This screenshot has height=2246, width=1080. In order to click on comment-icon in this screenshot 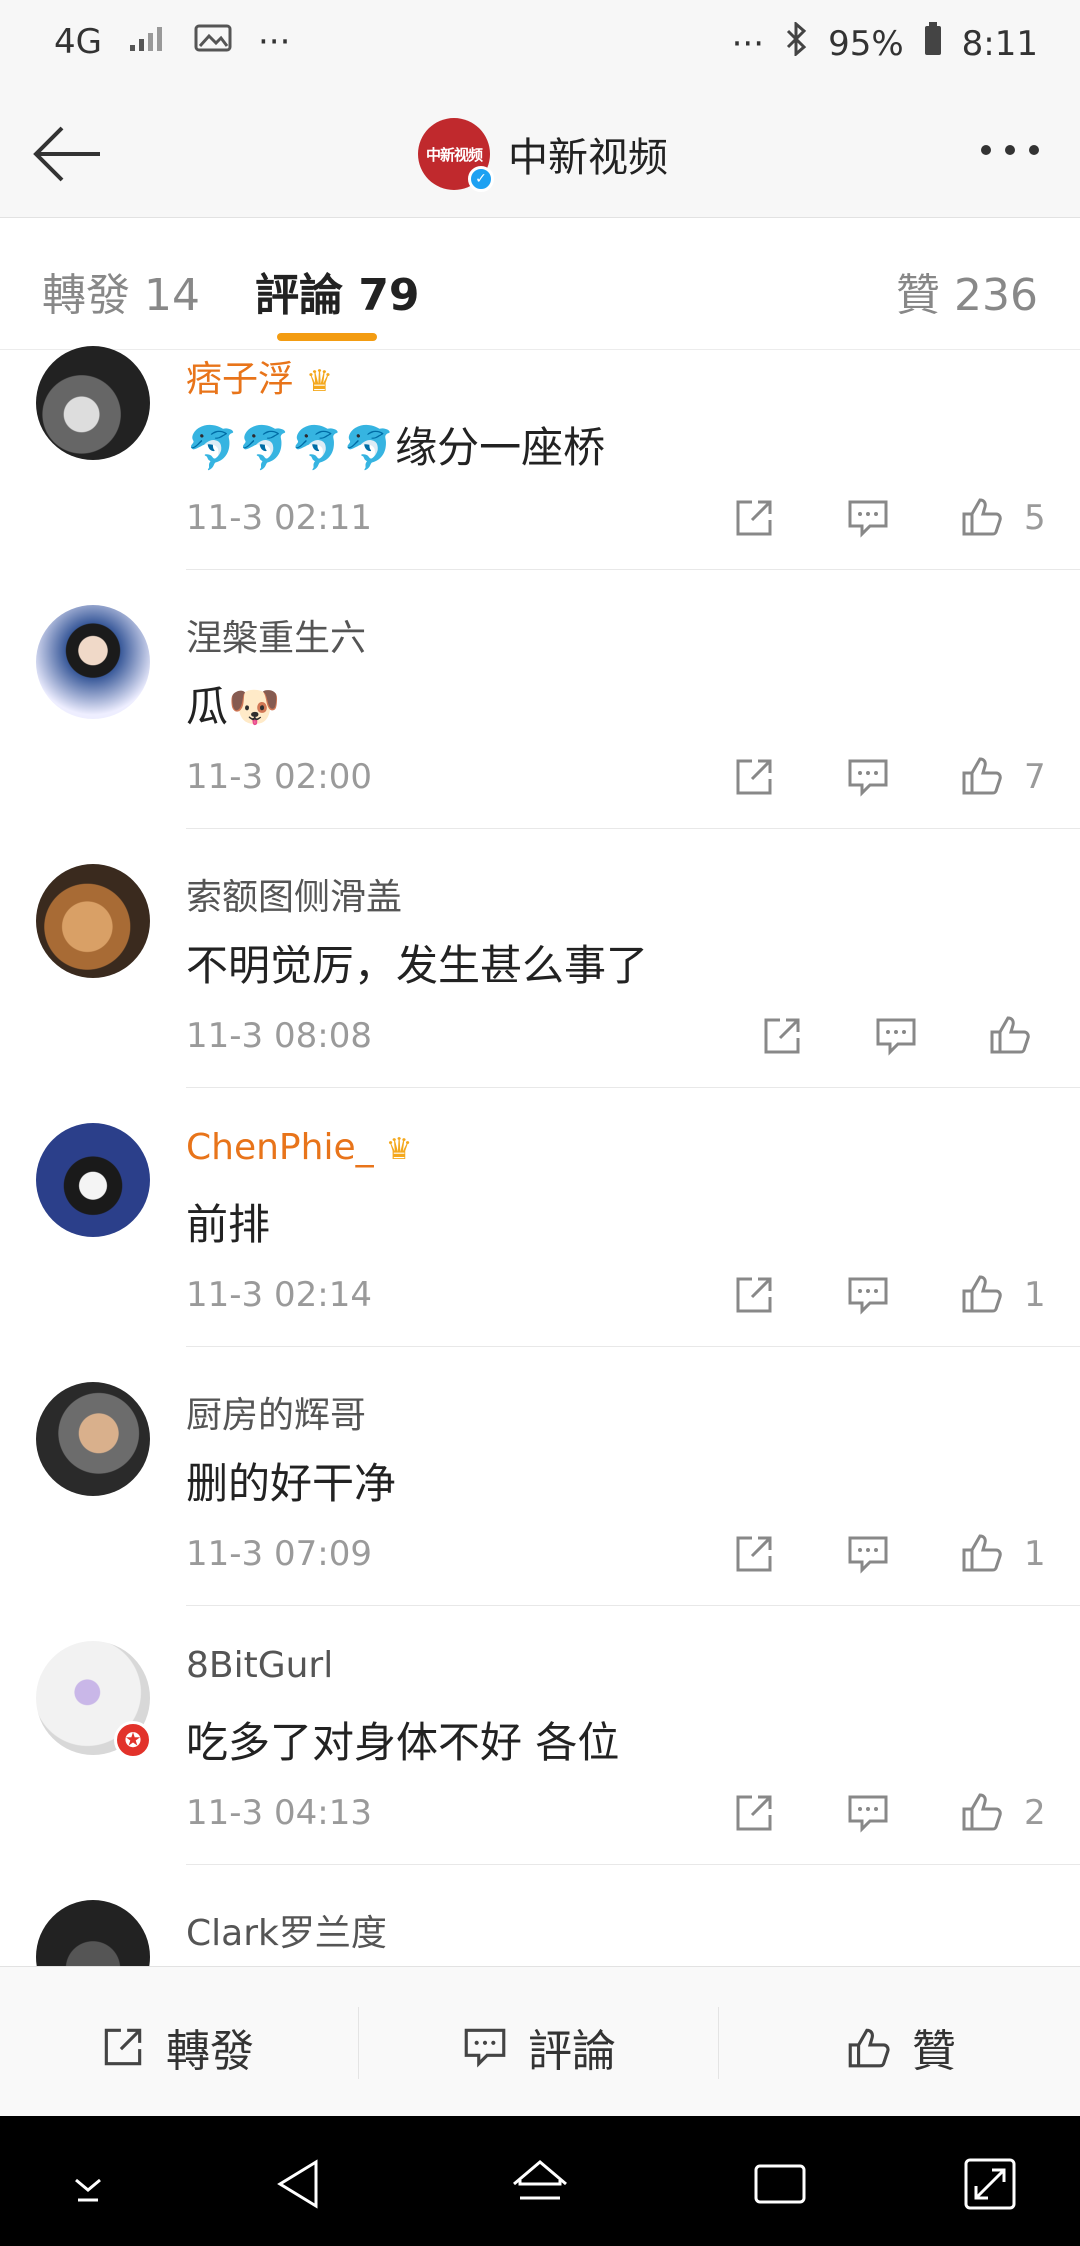, I will do `click(485, 2048)`.